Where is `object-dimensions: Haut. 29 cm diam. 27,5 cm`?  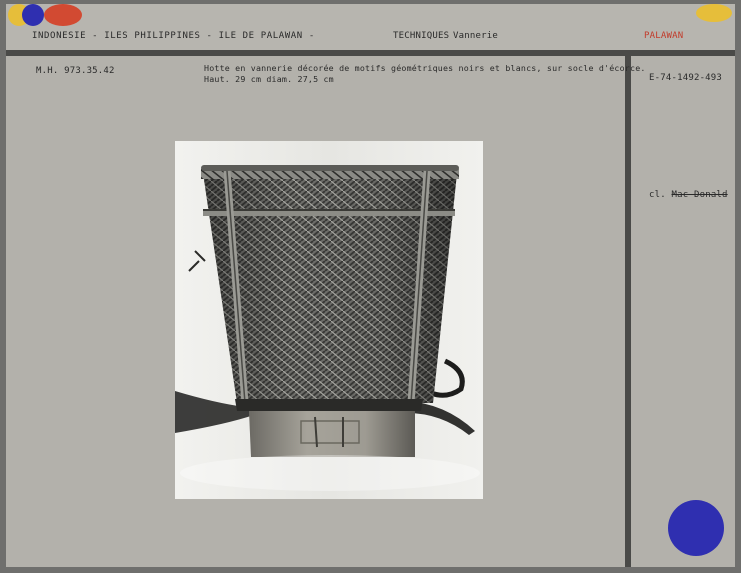
object-dimensions: Haut. 29 cm diam. 27,5 cm is located at coordinates (269, 79).